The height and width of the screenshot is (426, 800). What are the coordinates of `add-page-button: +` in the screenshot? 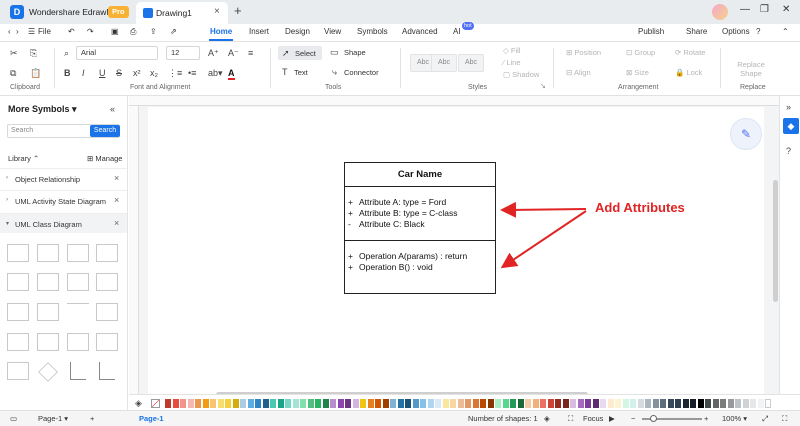 It's located at (92, 418).